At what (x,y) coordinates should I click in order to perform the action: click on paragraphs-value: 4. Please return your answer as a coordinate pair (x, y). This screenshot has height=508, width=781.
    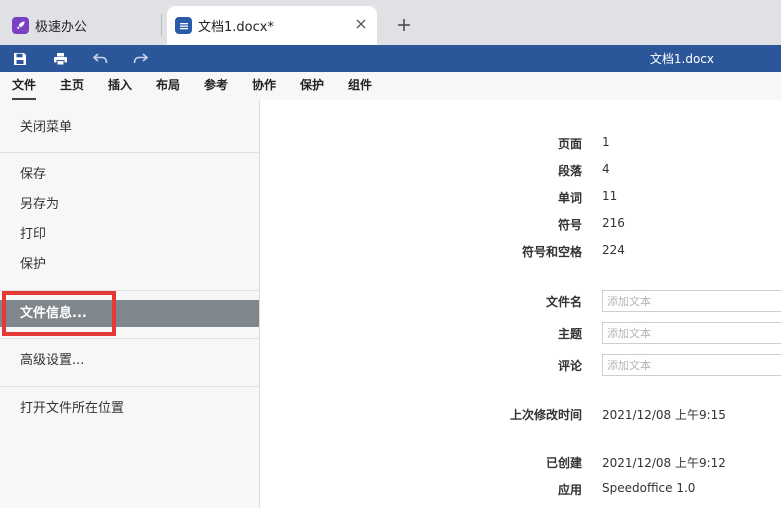
    Looking at the image, I should click on (606, 169).